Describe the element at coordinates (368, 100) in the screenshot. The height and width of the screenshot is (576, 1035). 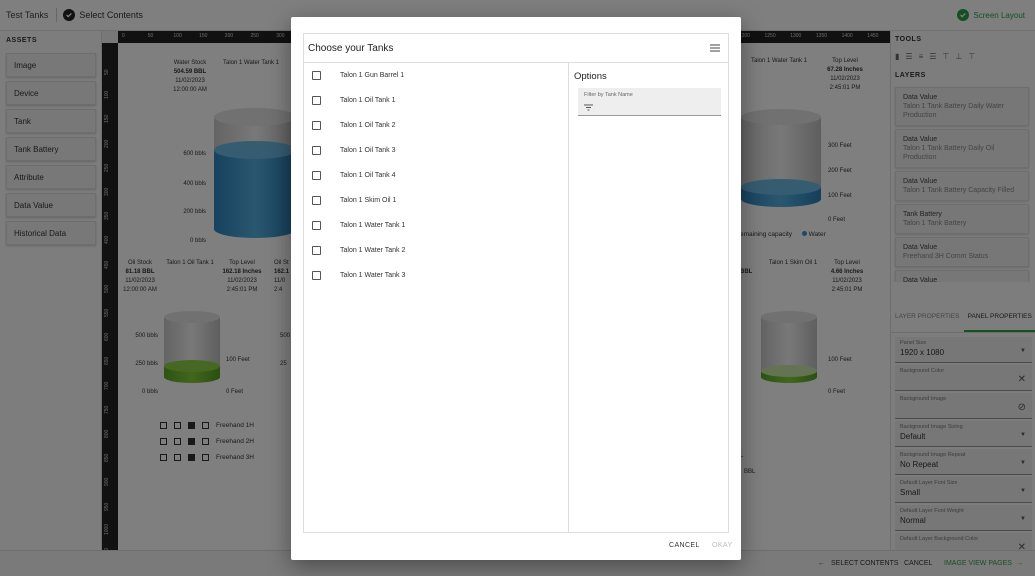
I see `tank-option-label: Talon 1 Oil Tank 1` at that location.